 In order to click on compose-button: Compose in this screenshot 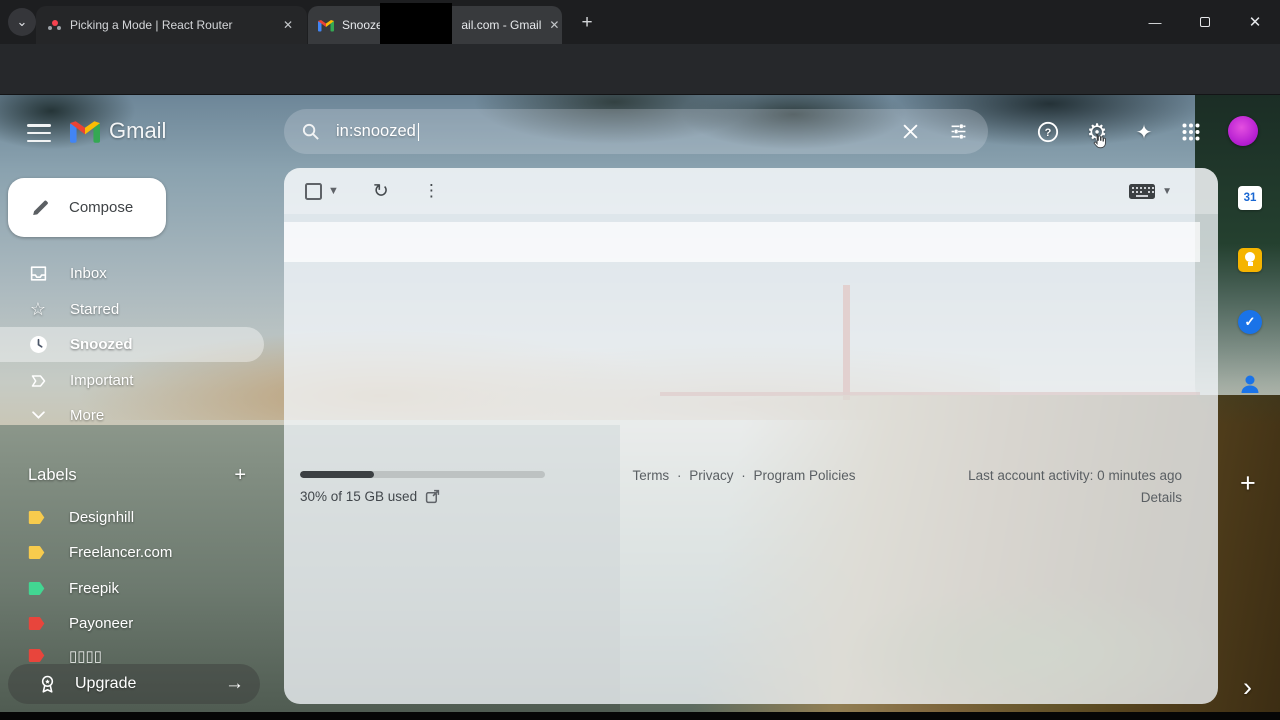, I will do `click(87, 207)`.